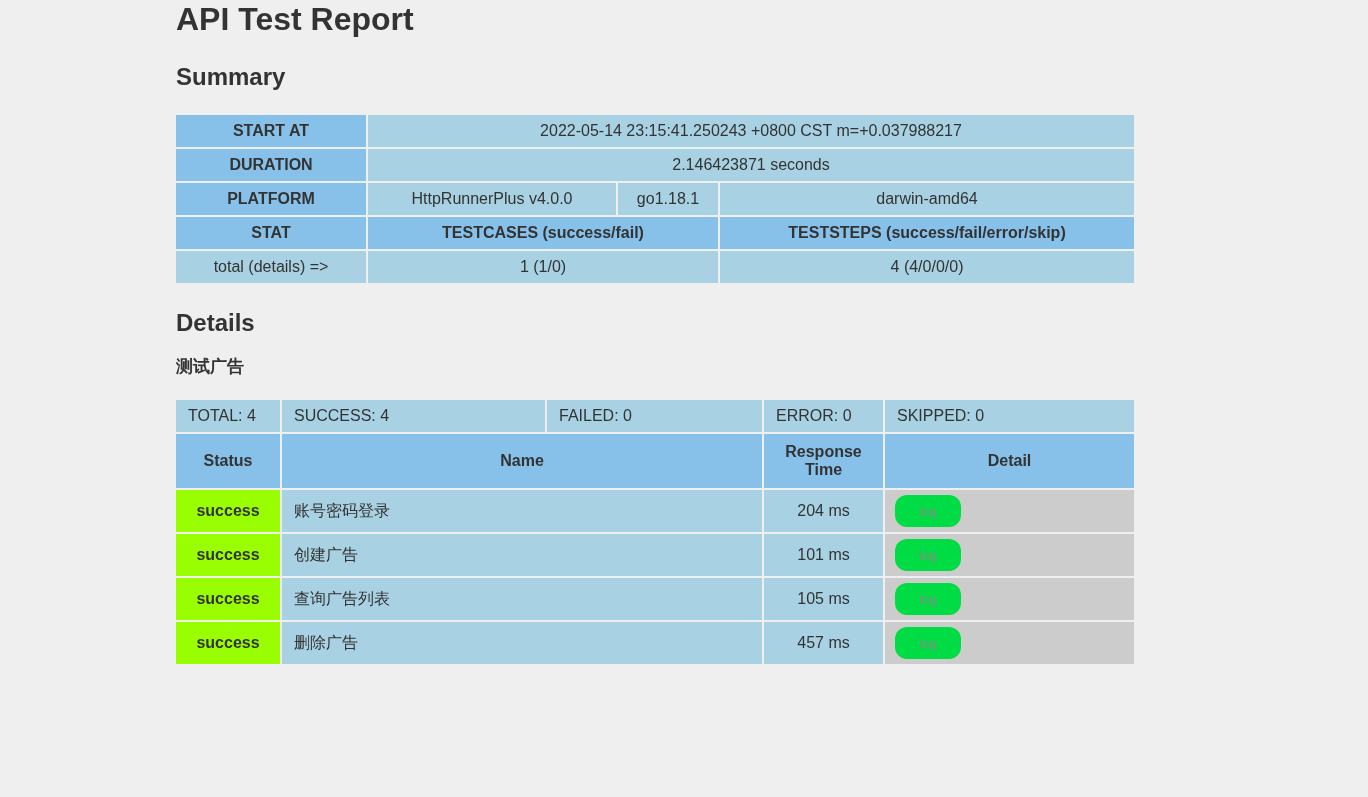 Image resolution: width=1368 pixels, height=797 pixels. What do you see at coordinates (228, 461) in the screenshot?
I see `column-header: Status` at bounding box center [228, 461].